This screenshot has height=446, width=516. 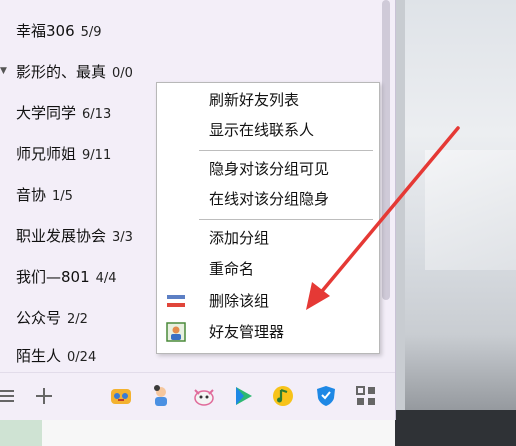 I want to click on group-item: 师兄师姐 9/11, so click(x=63, y=154).